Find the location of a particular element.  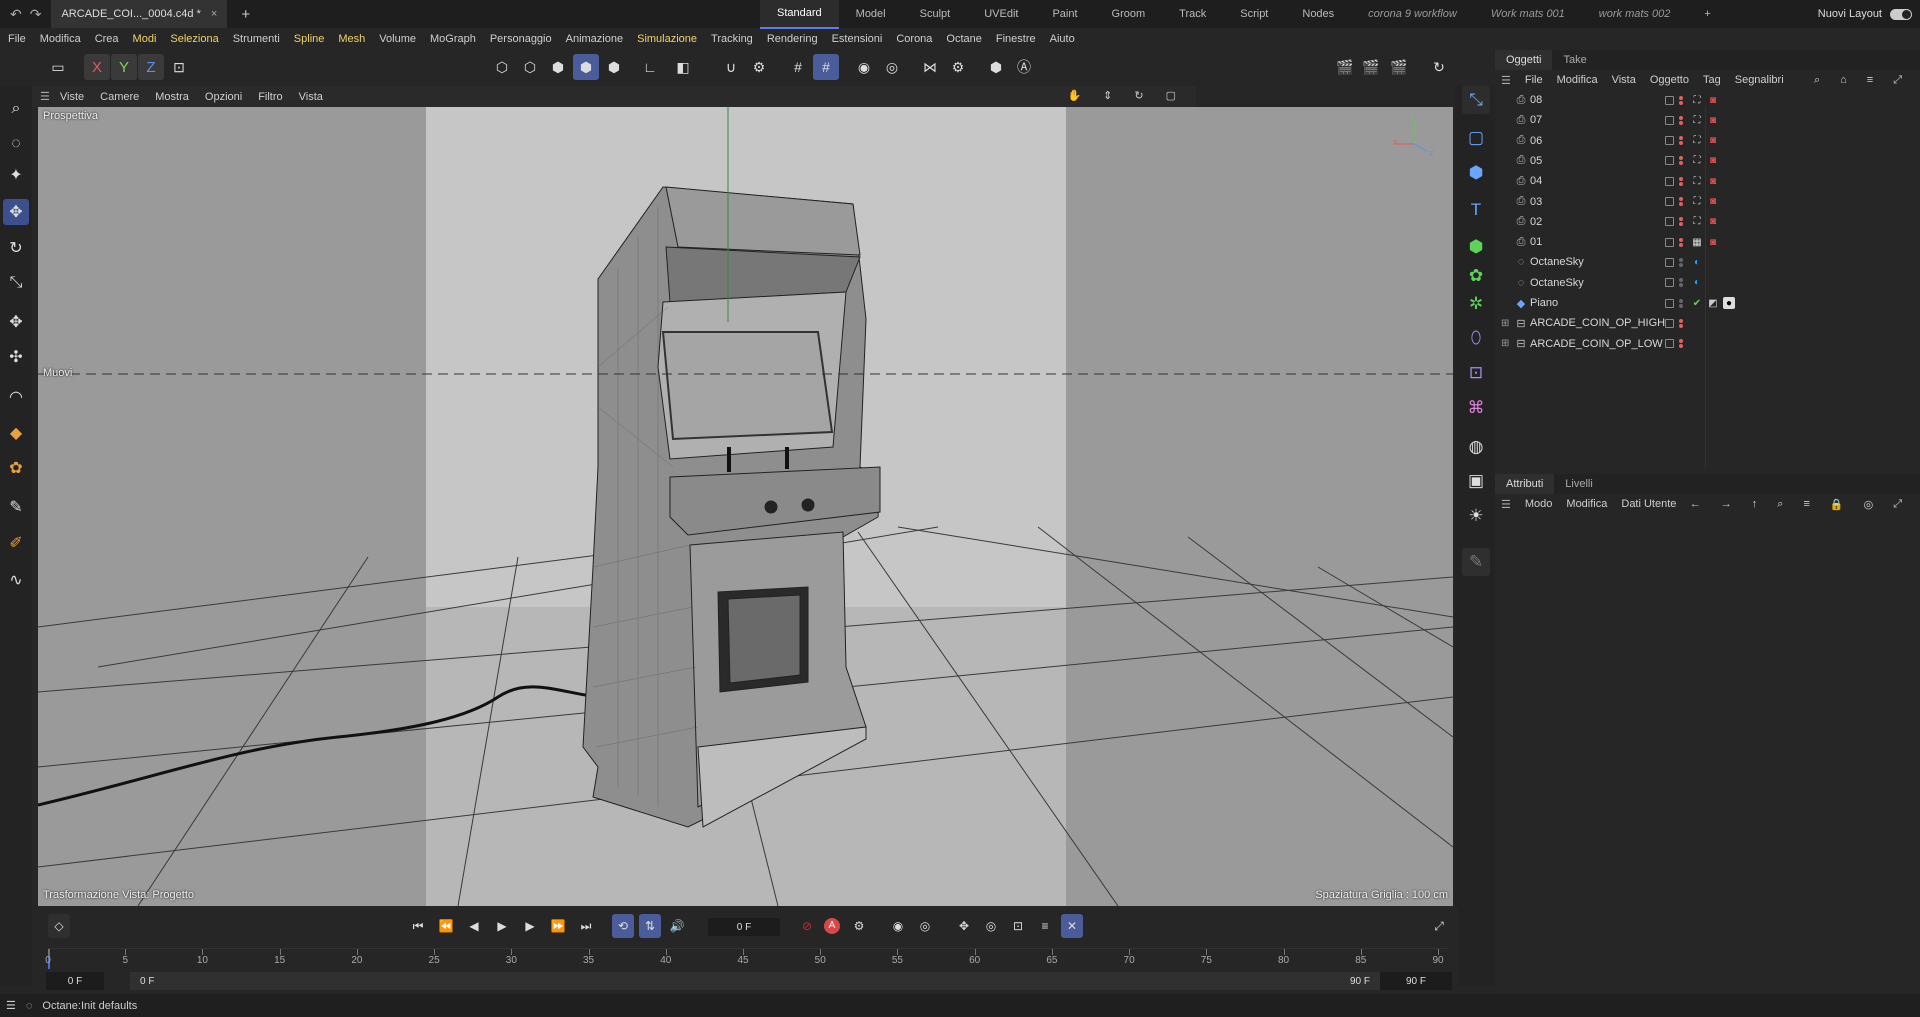

character-object-icon: ⌘ is located at coordinates (1476, 408).